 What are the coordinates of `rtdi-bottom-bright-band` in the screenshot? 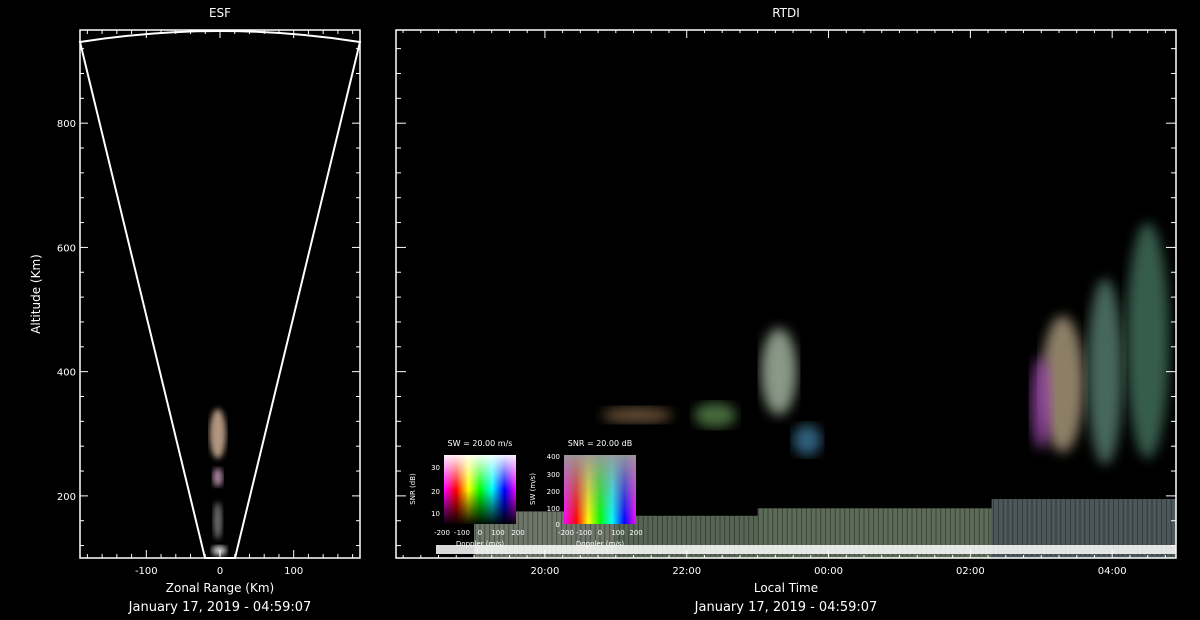 It's located at (806, 549).